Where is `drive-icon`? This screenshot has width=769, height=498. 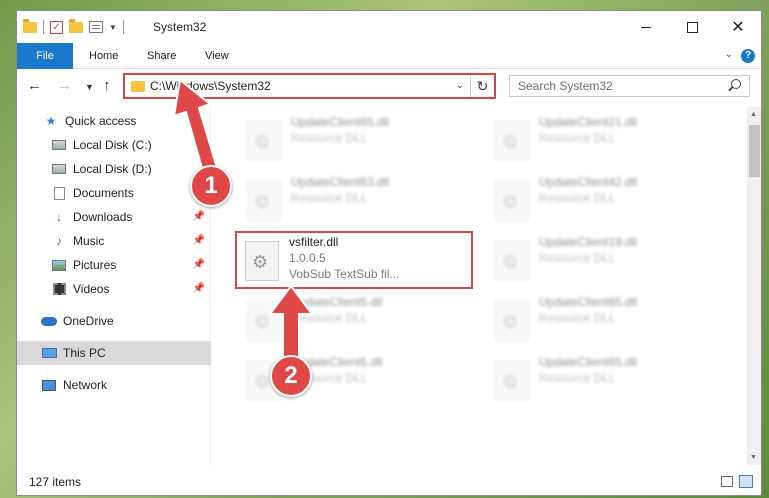
drive-icon is located at coordinates (59, 145).